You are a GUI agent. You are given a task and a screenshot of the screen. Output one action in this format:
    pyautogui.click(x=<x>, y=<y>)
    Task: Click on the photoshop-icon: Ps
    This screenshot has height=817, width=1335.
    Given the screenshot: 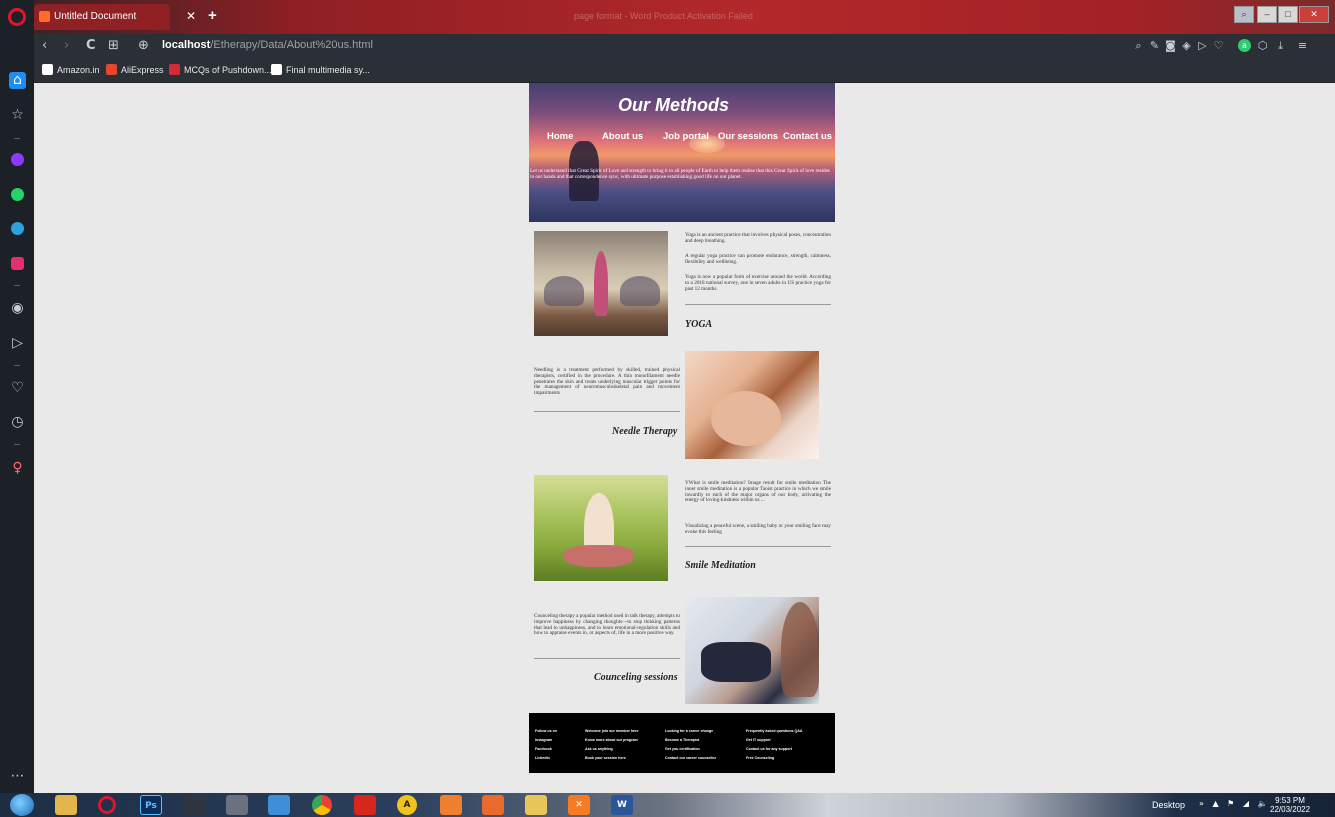 What is the action you would take?
    pyautogui.click(x=151, y=805)
    